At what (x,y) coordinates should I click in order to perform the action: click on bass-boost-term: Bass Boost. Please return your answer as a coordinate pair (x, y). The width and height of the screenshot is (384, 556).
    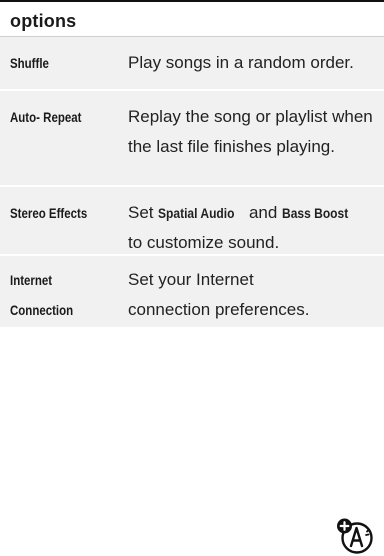
    Looking at the image, I should click on (315, 213).